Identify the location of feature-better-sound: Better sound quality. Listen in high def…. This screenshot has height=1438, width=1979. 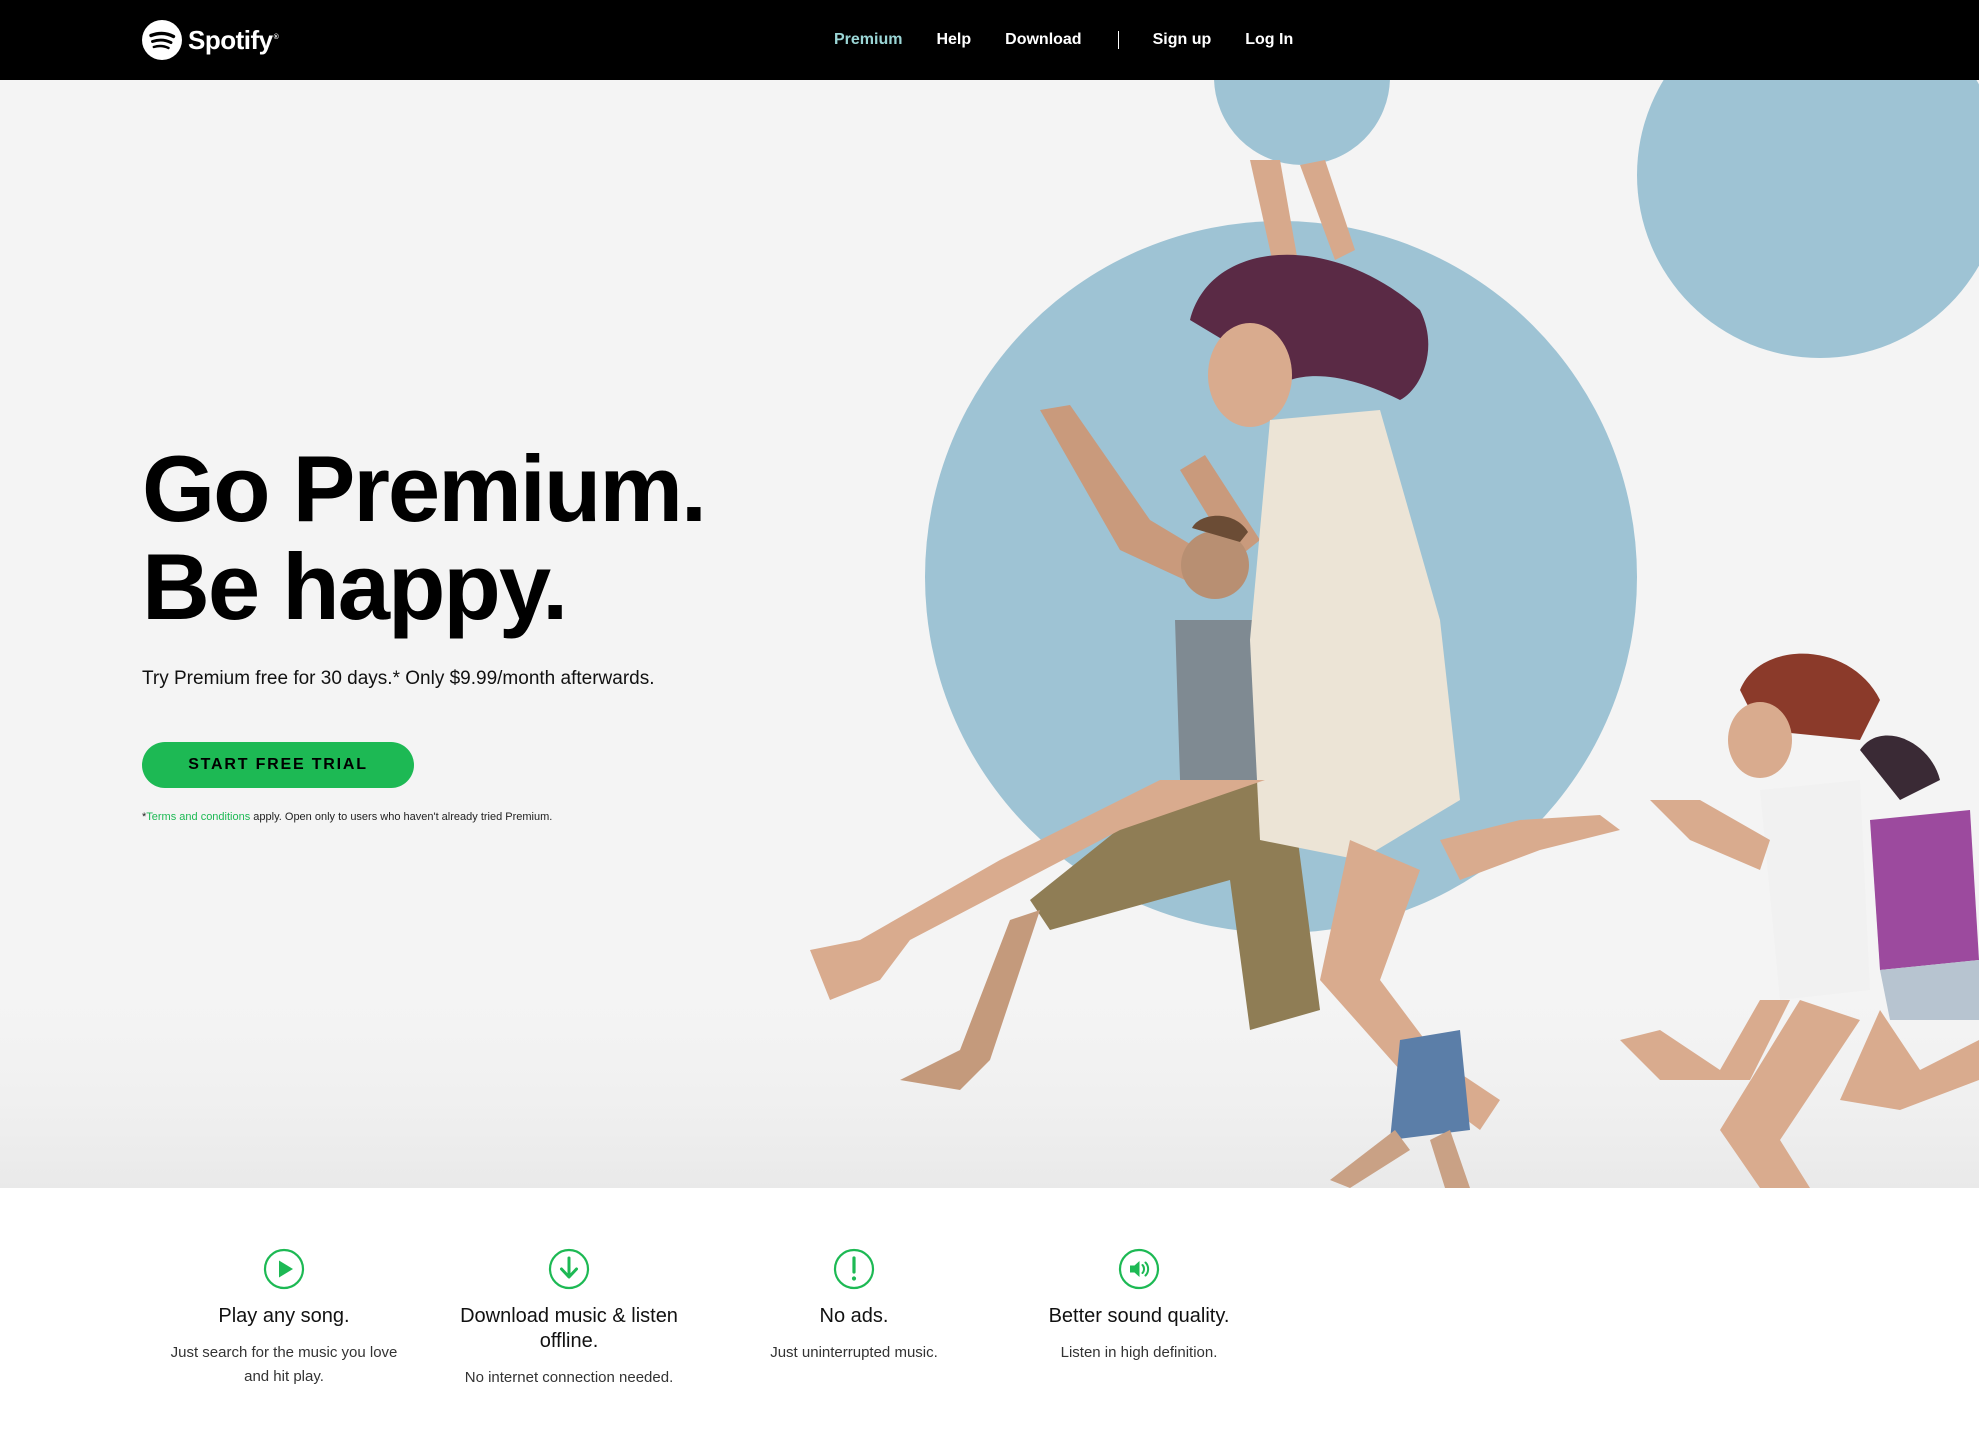
(1139, 1306).